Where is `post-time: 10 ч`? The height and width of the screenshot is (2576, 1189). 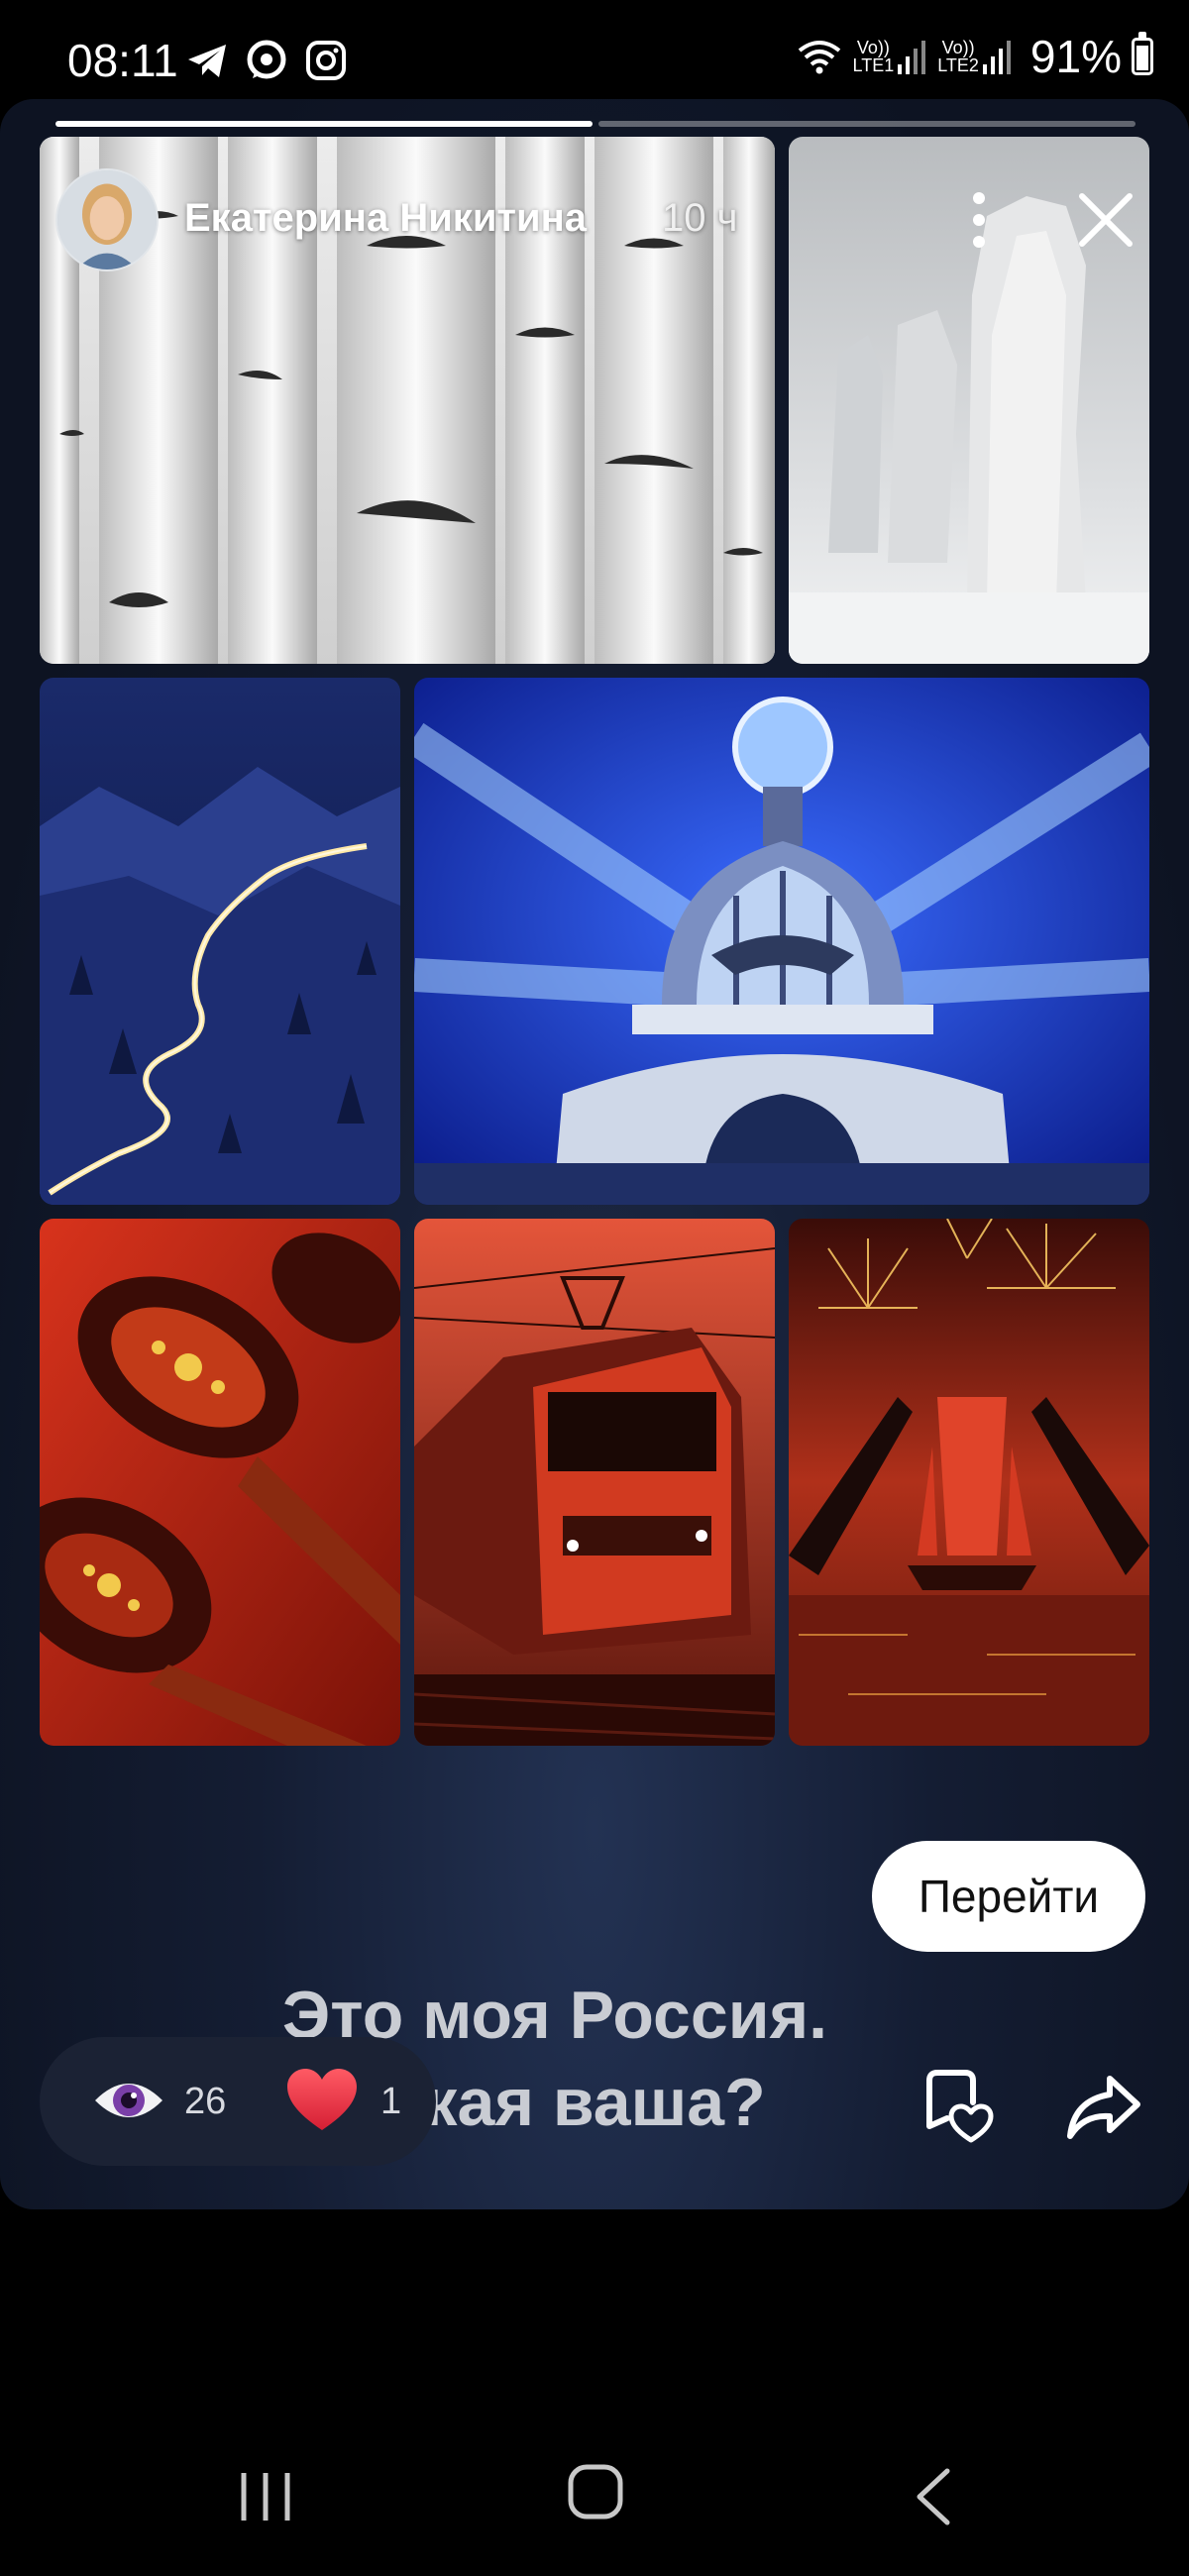 post-time: 10 ч is located at coordinates (700, 218).